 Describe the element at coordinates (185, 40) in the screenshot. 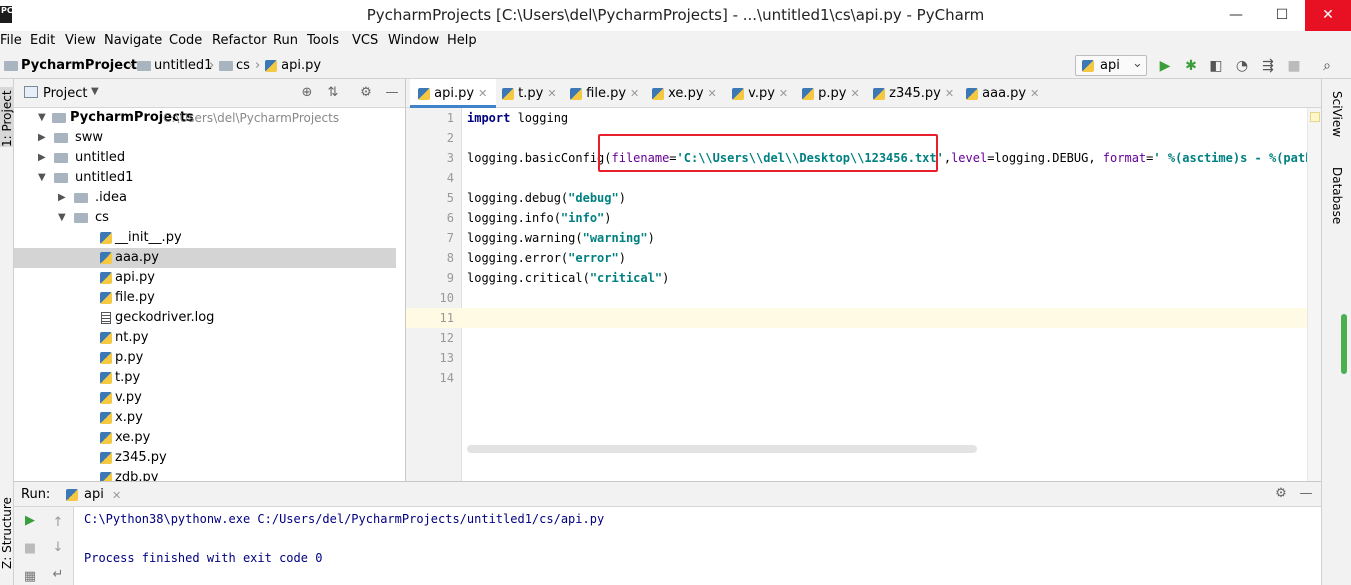

I see `menu-code: Code` at that location.